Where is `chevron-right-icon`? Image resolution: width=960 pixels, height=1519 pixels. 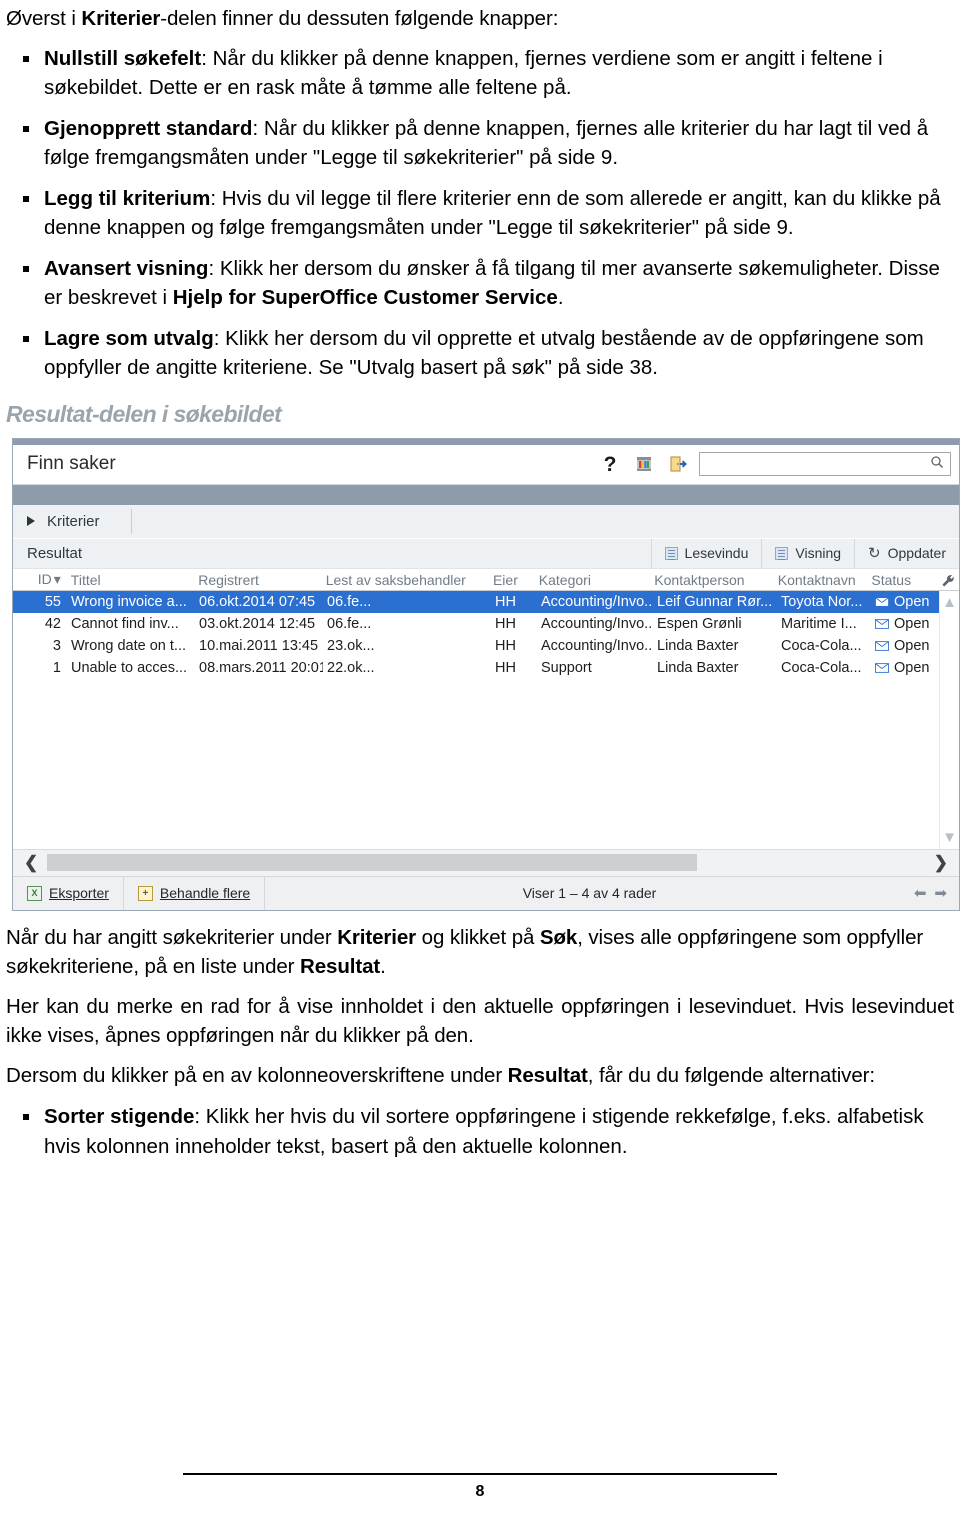
chevron-right-icon is located at coordinates (31, 521).